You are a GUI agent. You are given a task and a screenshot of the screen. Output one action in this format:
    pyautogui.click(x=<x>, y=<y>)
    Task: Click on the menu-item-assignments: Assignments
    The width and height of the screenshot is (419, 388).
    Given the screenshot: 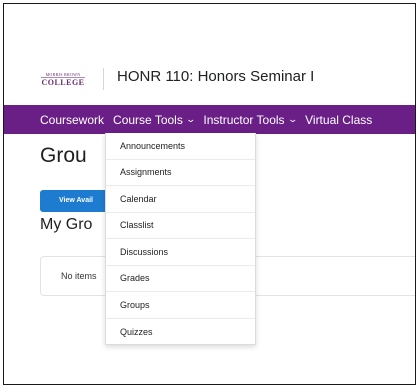 What is the action you would take?
    pyautogui.click(x=180, y=173)
    